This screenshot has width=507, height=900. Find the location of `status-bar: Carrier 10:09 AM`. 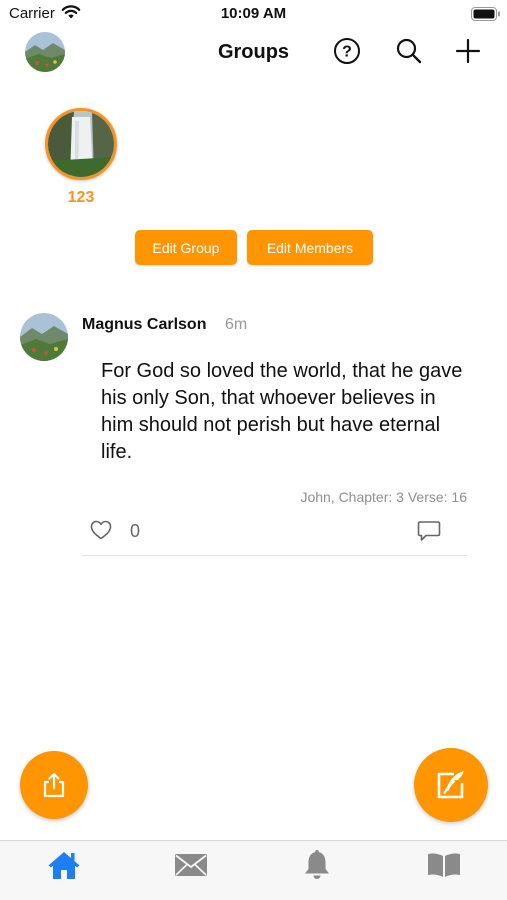

status-bar: Carrier 10:09 AM is located at coordinates (253, 14).